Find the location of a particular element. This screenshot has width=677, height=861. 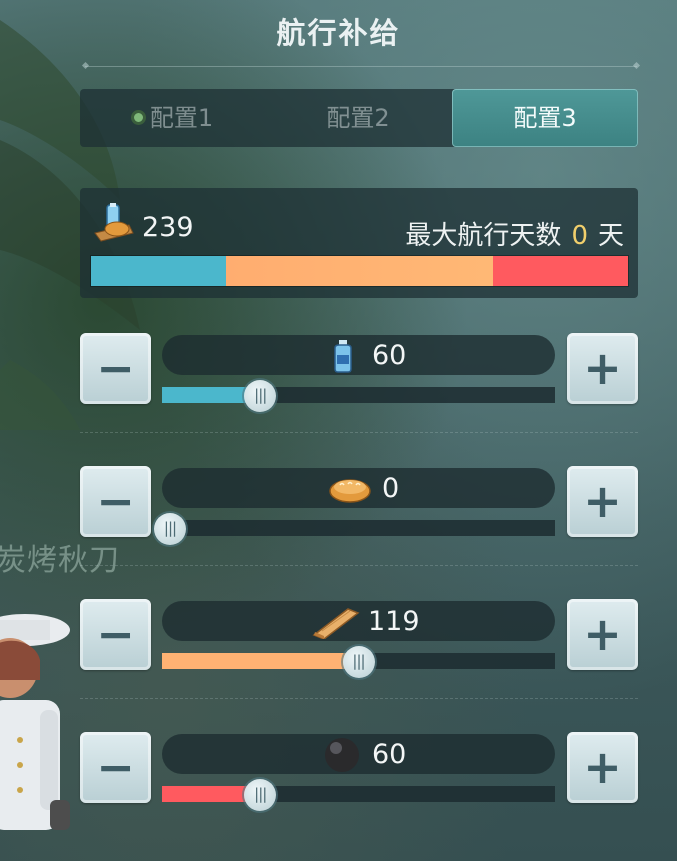

tab-label: 配置3 is located at coordinates (545, 118).